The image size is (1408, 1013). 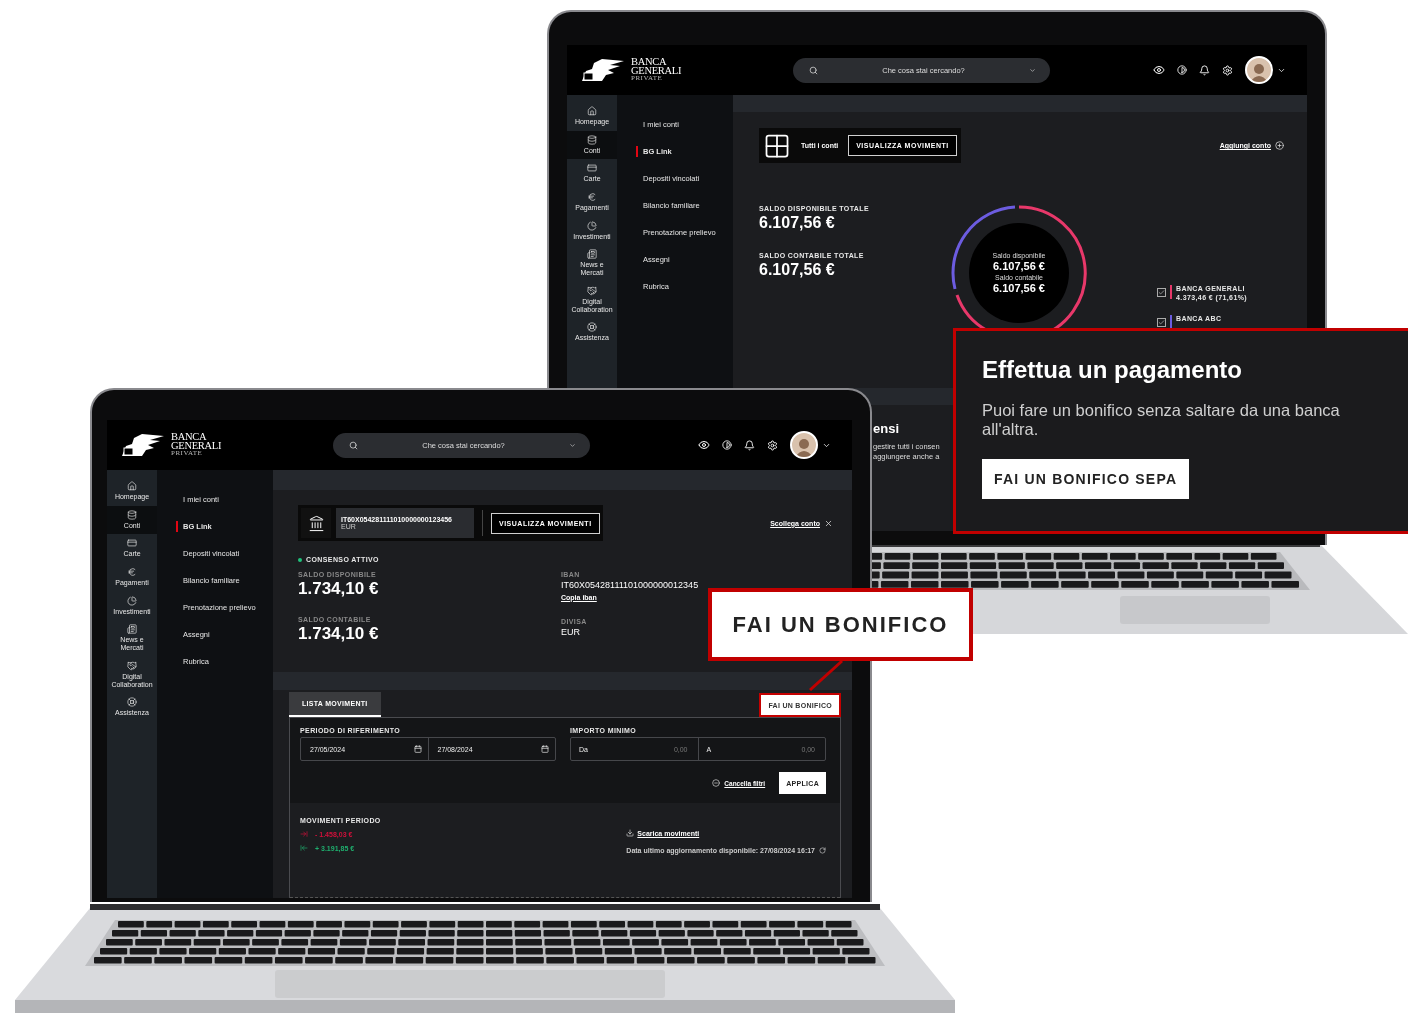 What do you see at coordinates (630, 833) in the screenshot?
I see `download-icon` at bounding box center [630, 833].